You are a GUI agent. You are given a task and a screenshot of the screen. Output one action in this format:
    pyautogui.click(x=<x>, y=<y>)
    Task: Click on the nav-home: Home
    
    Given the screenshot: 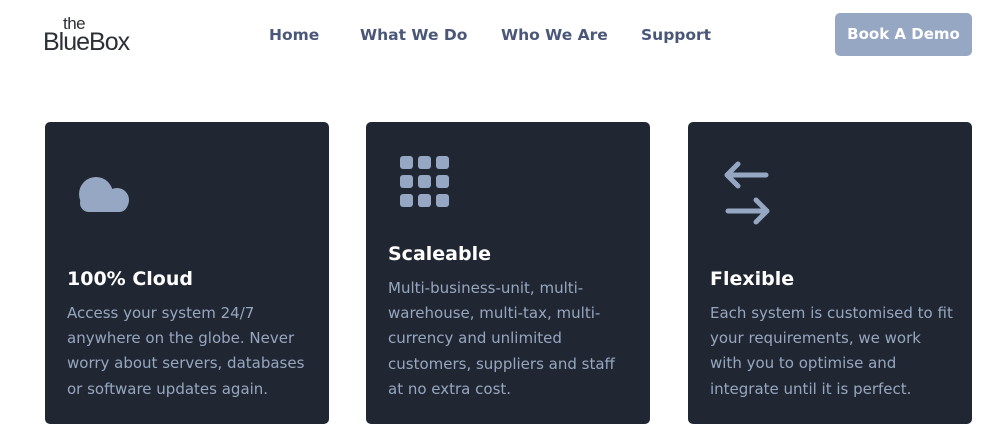 What is the action you would take?
    pyautogui.click(x=294, y=35)
    